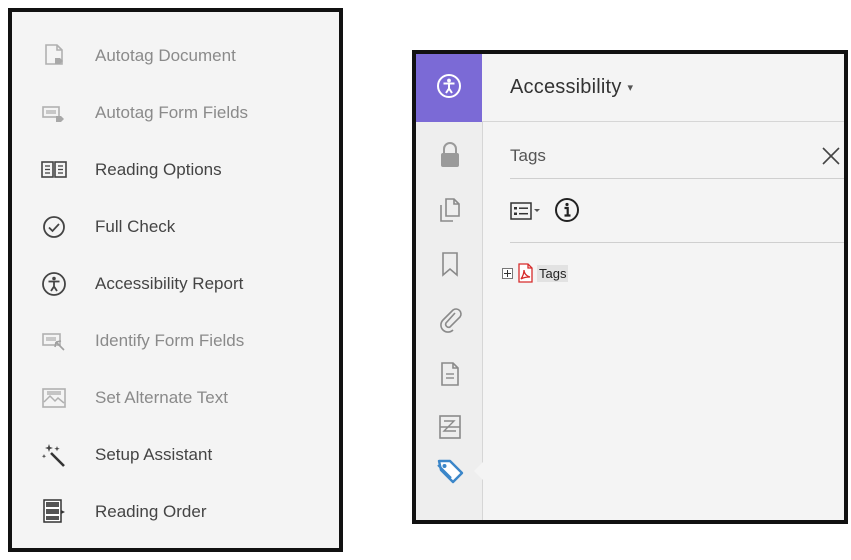 This screenshot has width=851, height=560. Describe the element at coordinates (528, 155) in the screenshot. I see `tags-panel-title: Tags` at that location.